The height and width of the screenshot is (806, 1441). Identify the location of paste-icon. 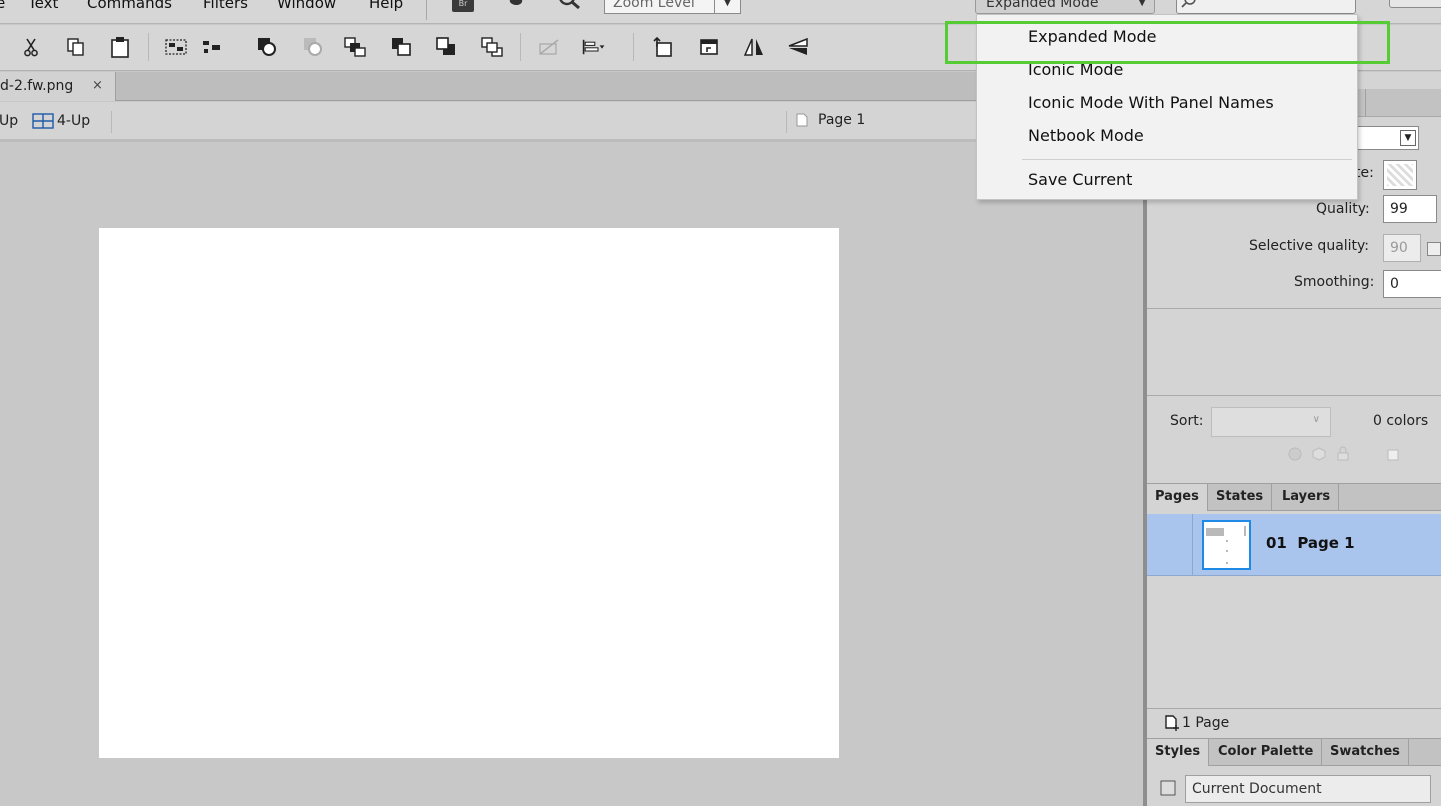
(120, 47).